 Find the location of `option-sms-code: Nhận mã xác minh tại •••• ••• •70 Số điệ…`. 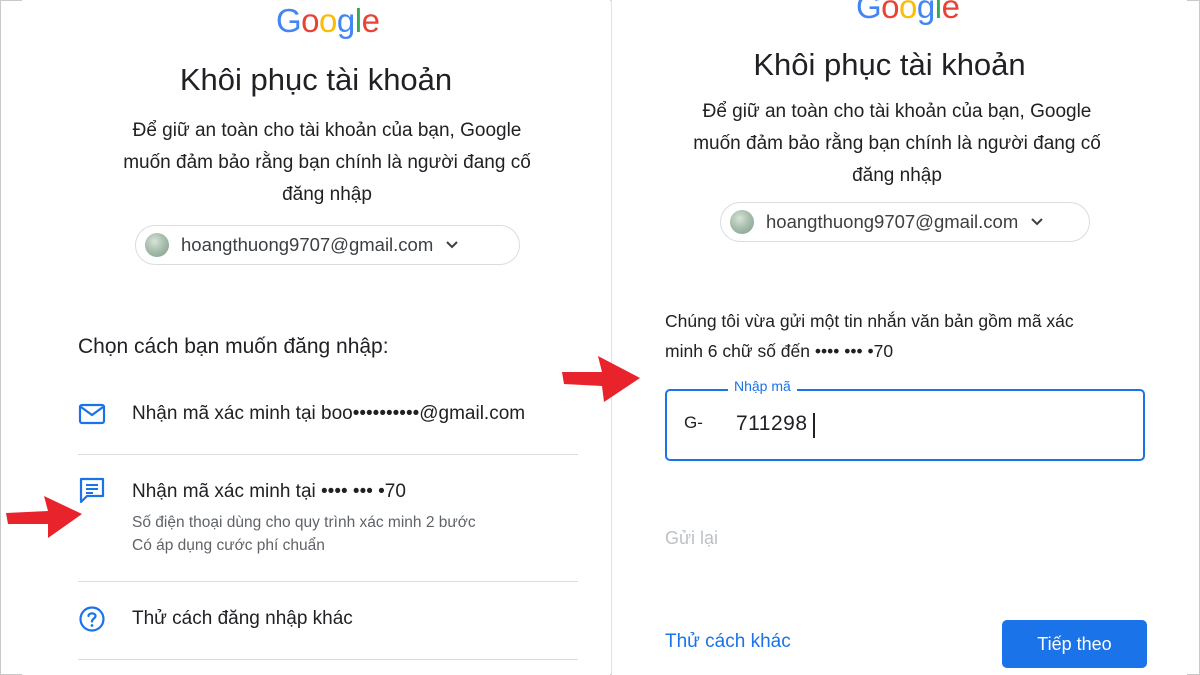

option-sms-code: Nhận mã xác minh tại •••• ••• •70 Số điệ… is located at coordinates (328, 520).